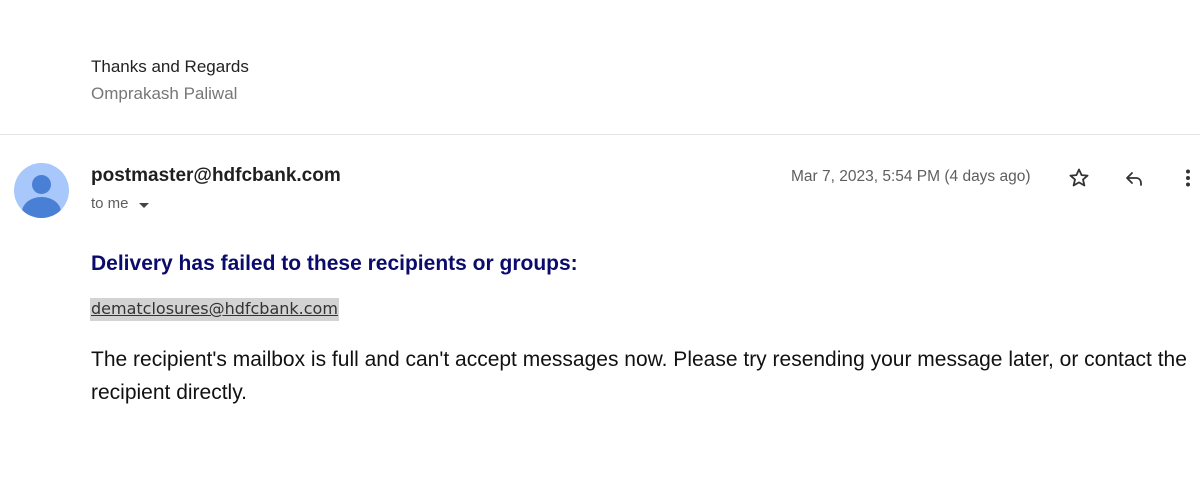 Image resolution: width=1200 pixels, height=481 pixels. I want to click on sender-email: postmaster@hdfcbank.com, so click(216, 176).